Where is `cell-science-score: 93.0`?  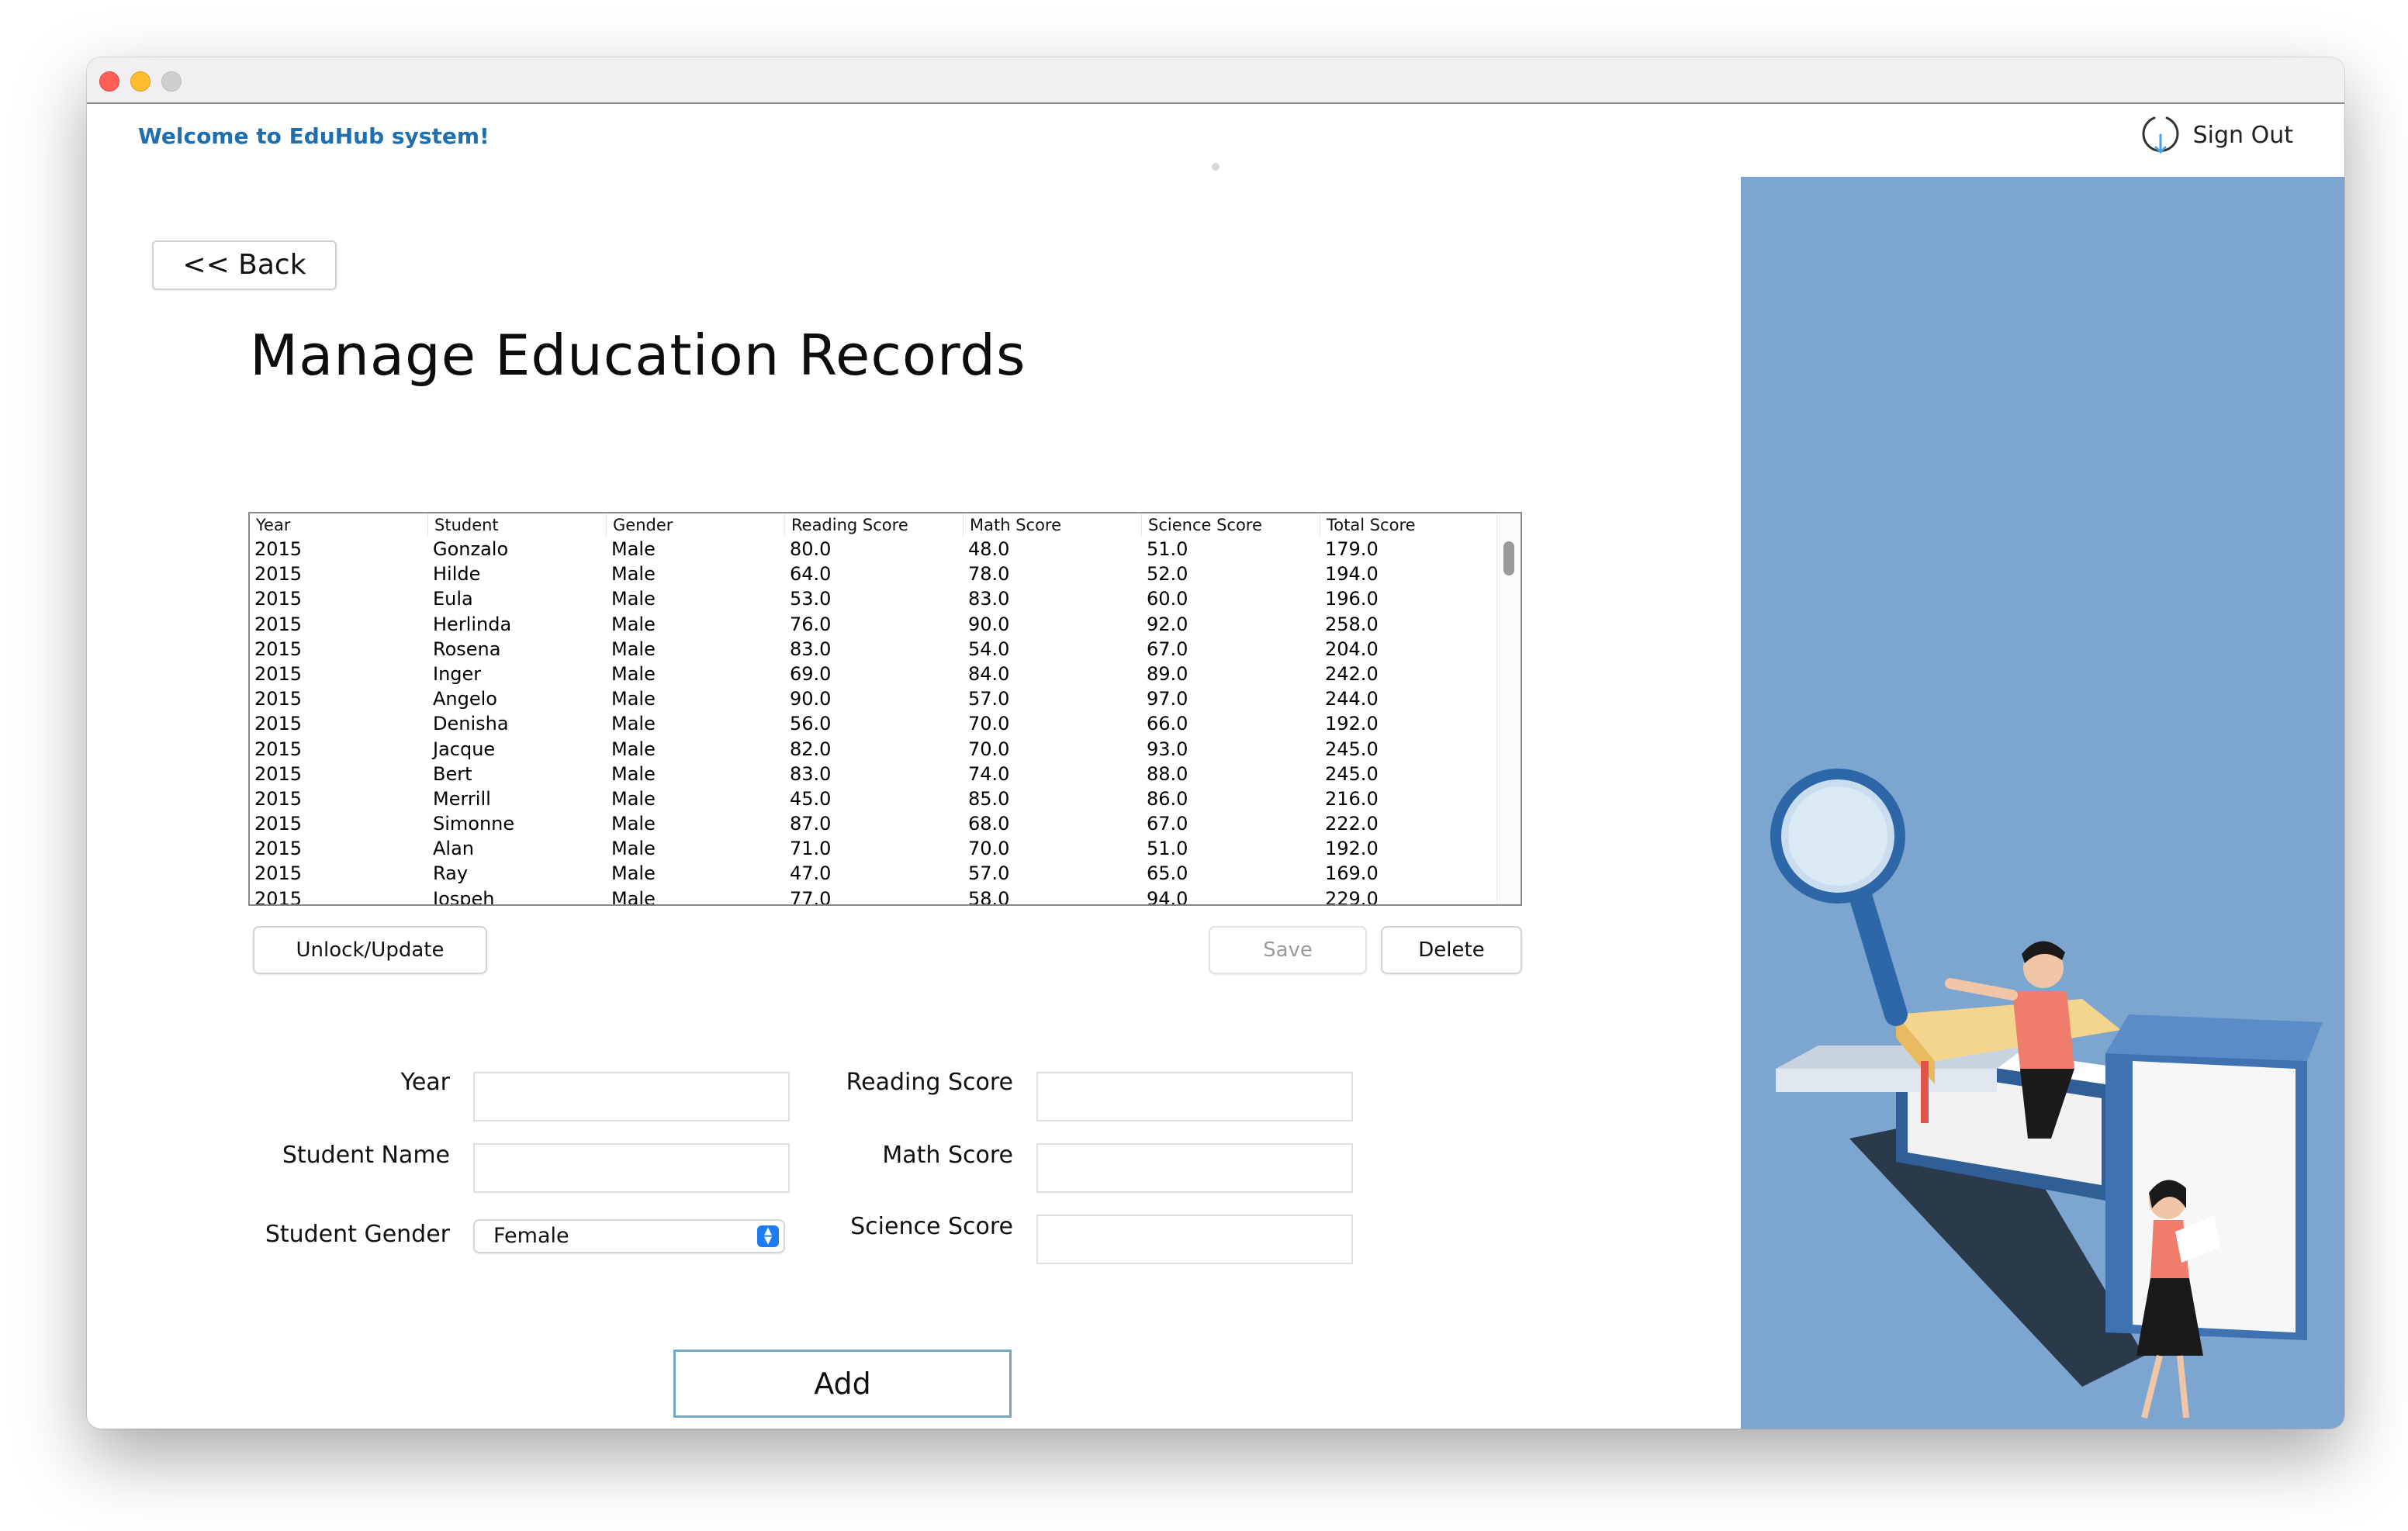 cell-science-score: 93.0 is located at coordinates (1167, 749).